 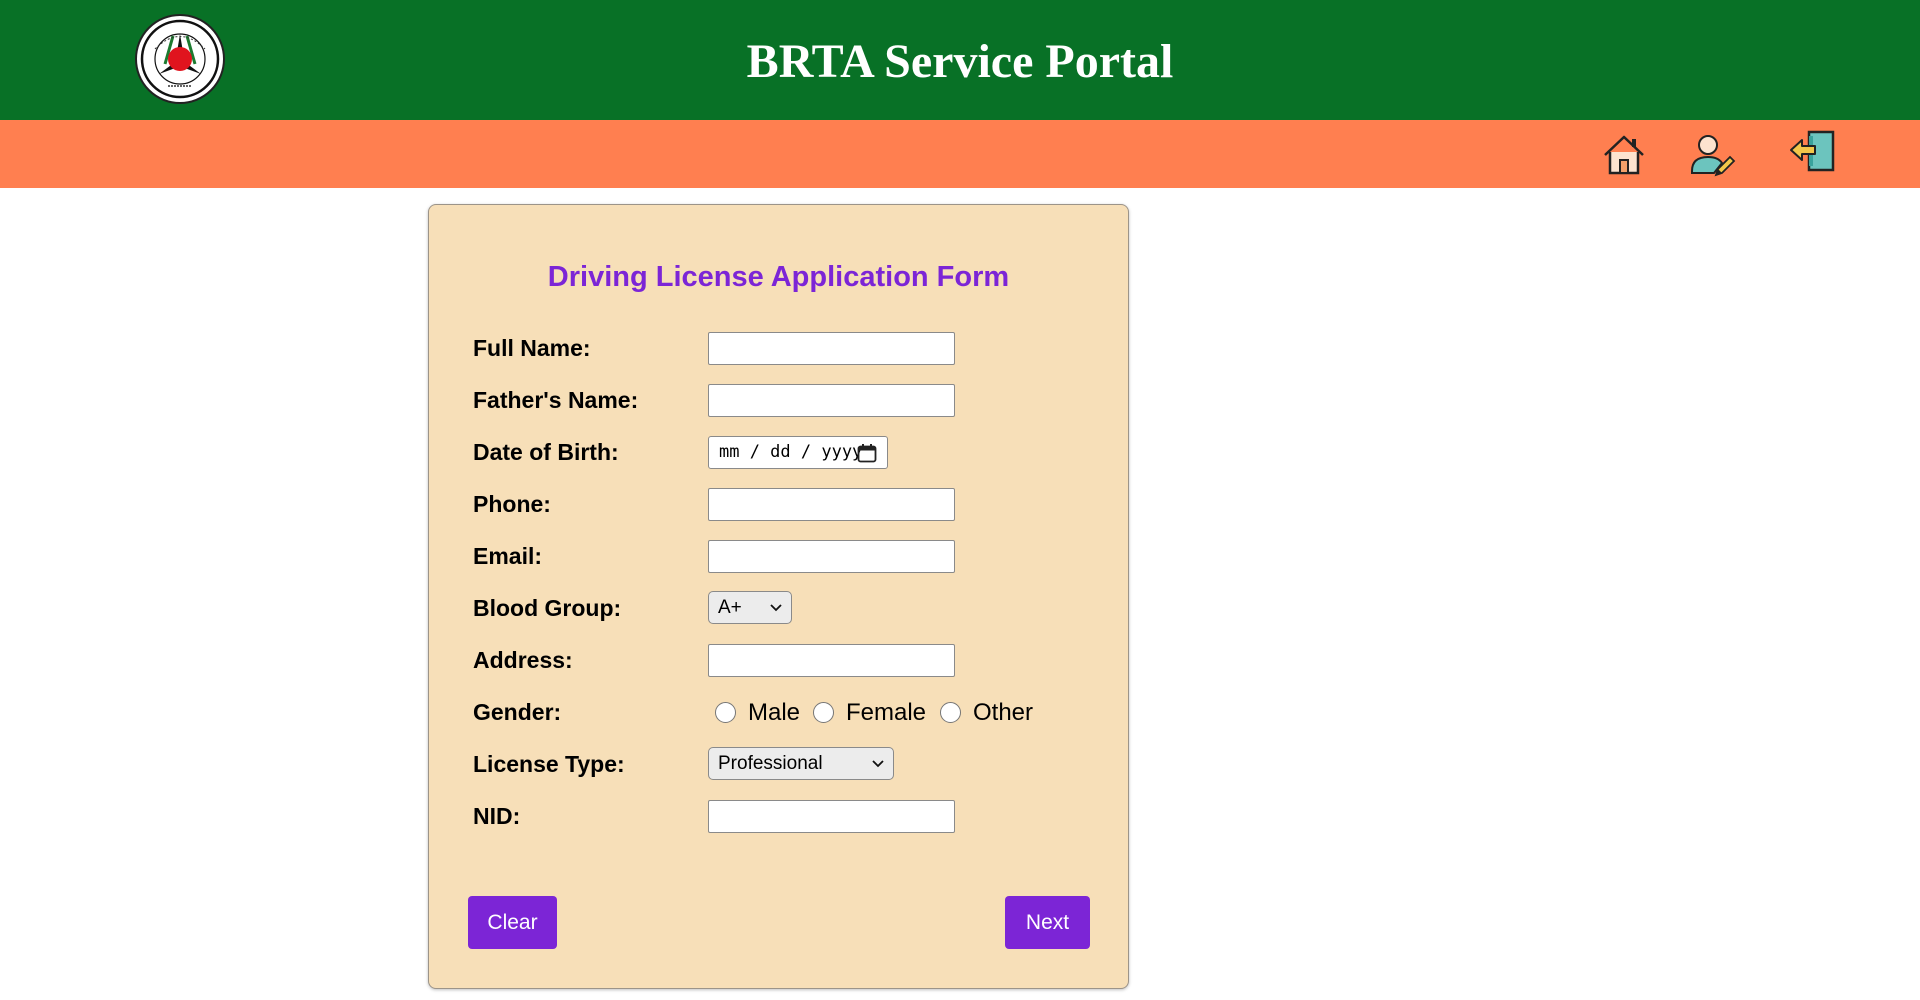 I want to click on license-type-row: License Type: Professional, so click(x=783, y=764).